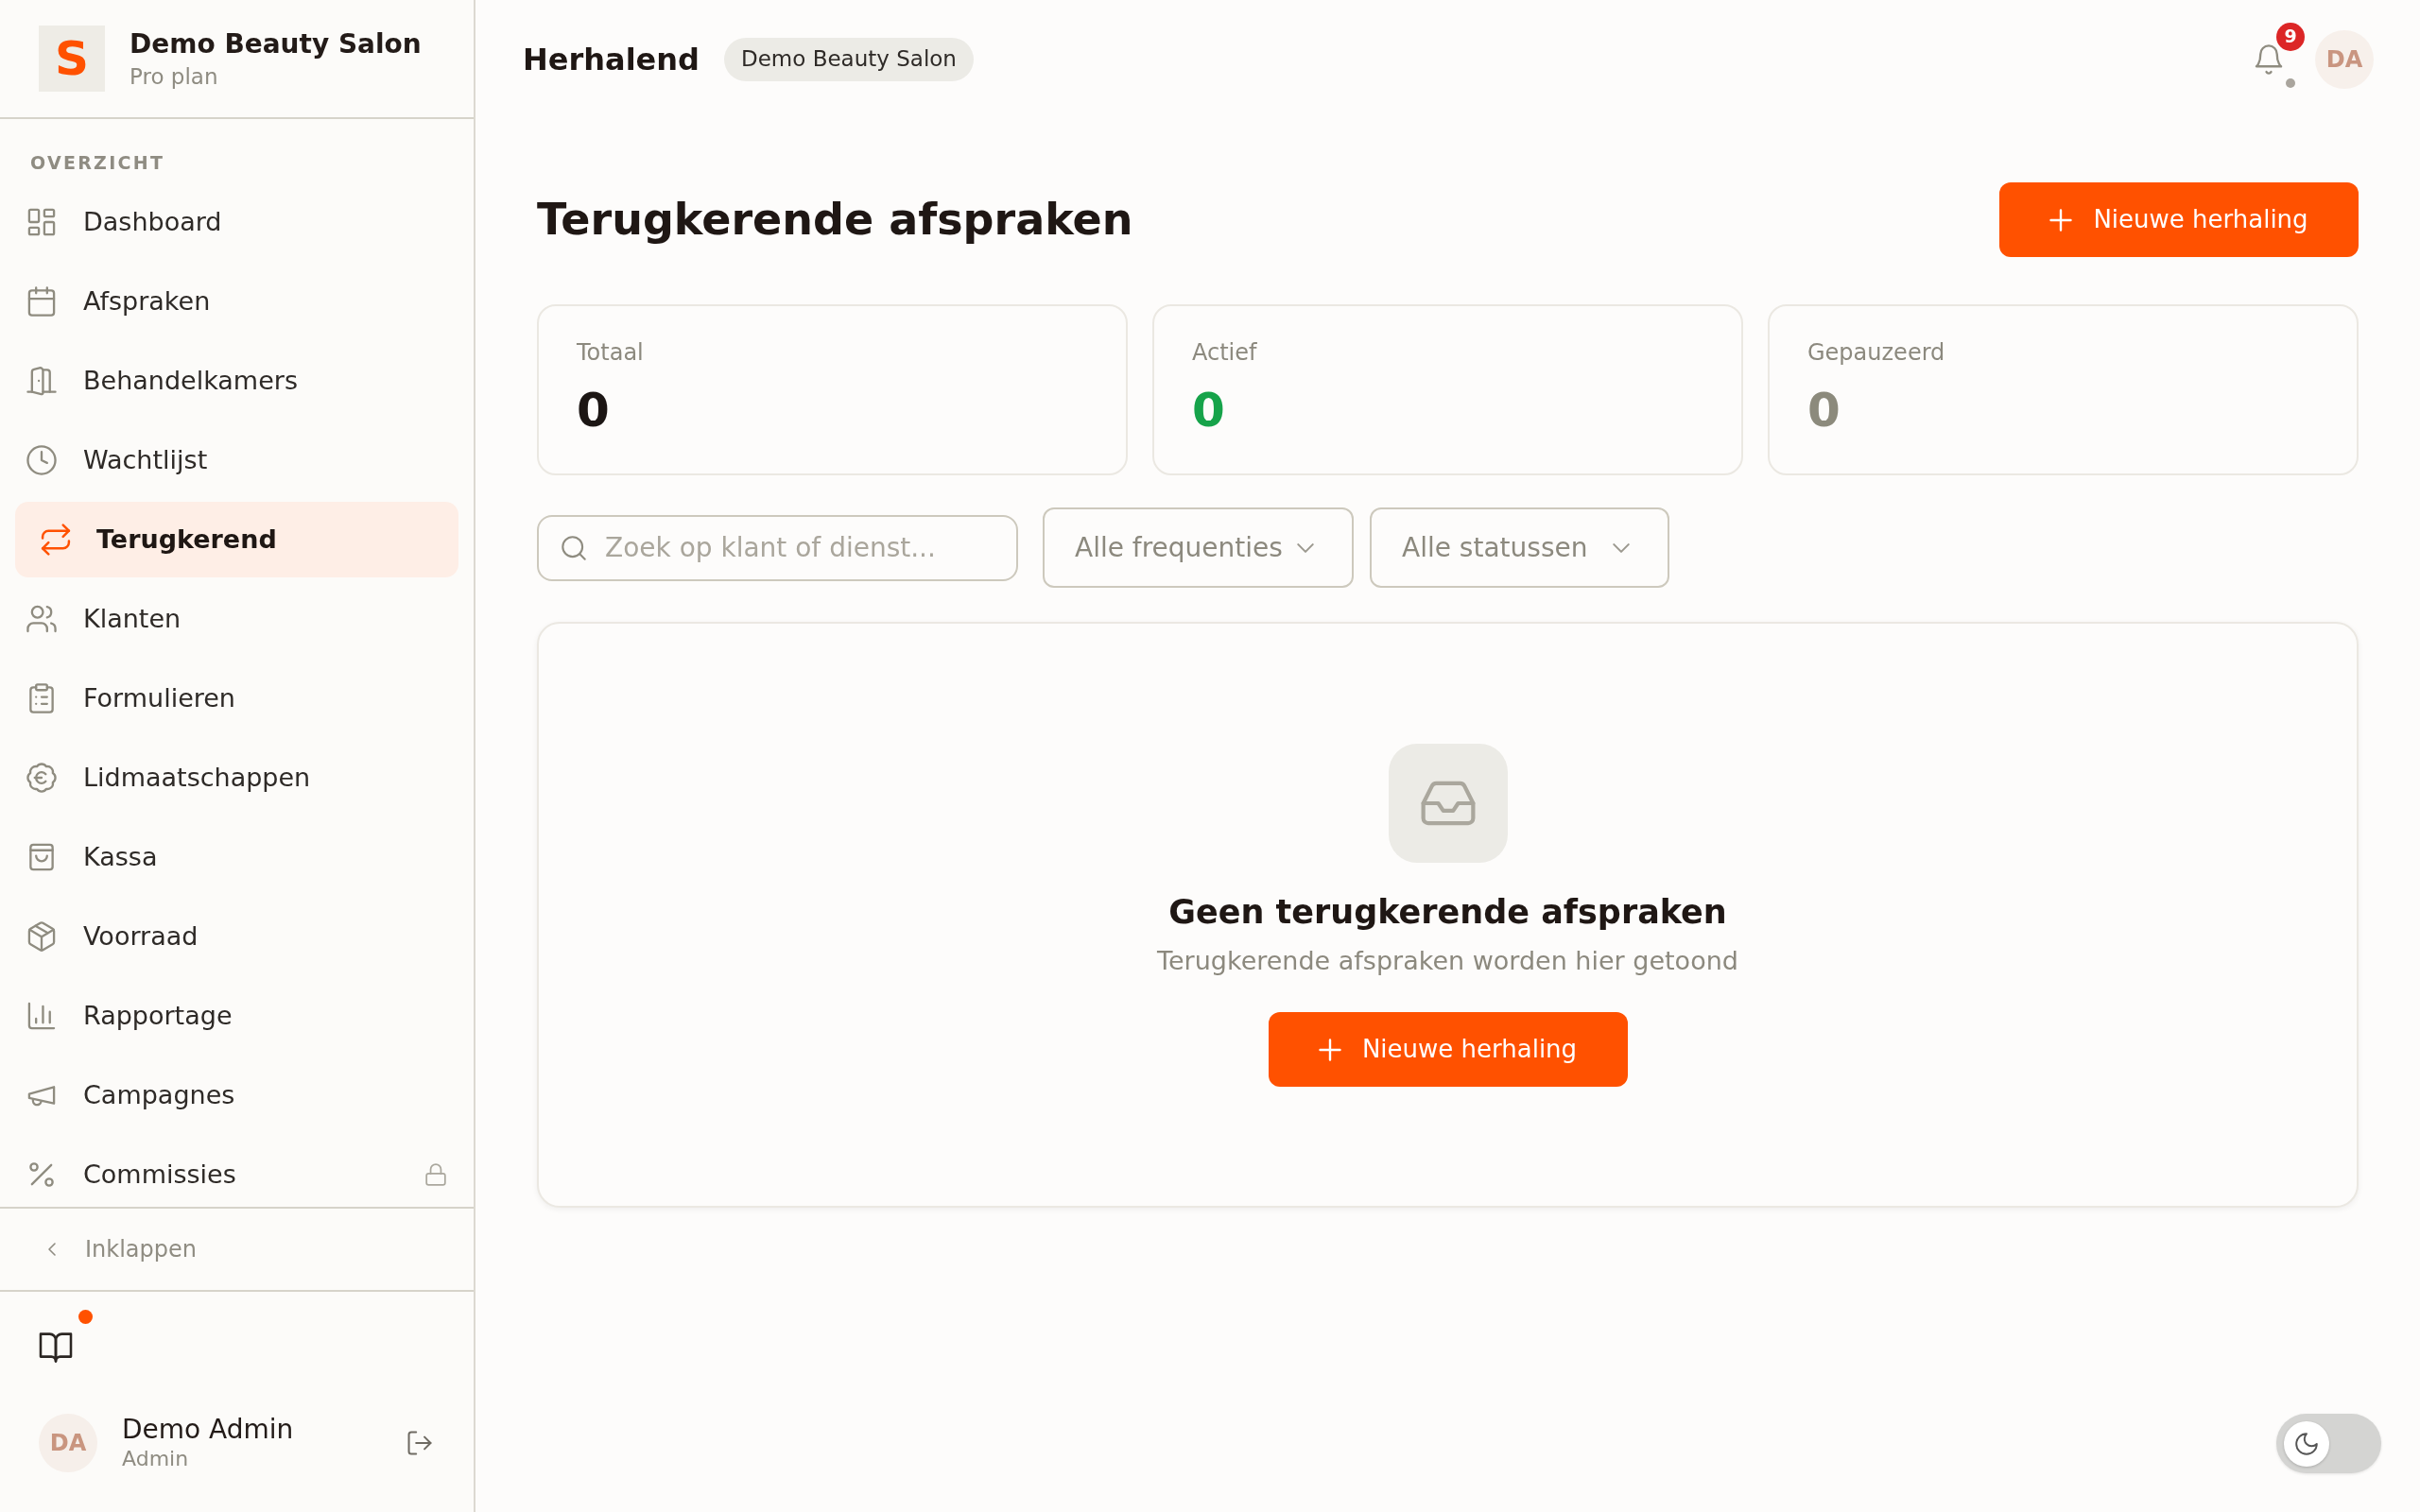 Image resolution: width=2420 pixels, height=1512 pixels. What do you see at coordinates (2306, 1443) in the screenshot?
I see `moon-icon` at bounding box center [2306, 1443].